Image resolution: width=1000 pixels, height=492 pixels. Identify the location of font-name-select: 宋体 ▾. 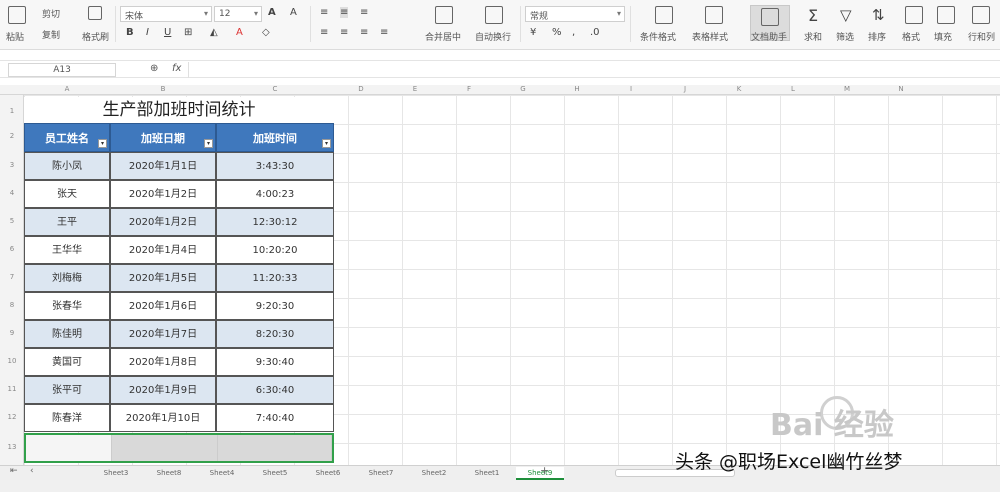
(166, 14).